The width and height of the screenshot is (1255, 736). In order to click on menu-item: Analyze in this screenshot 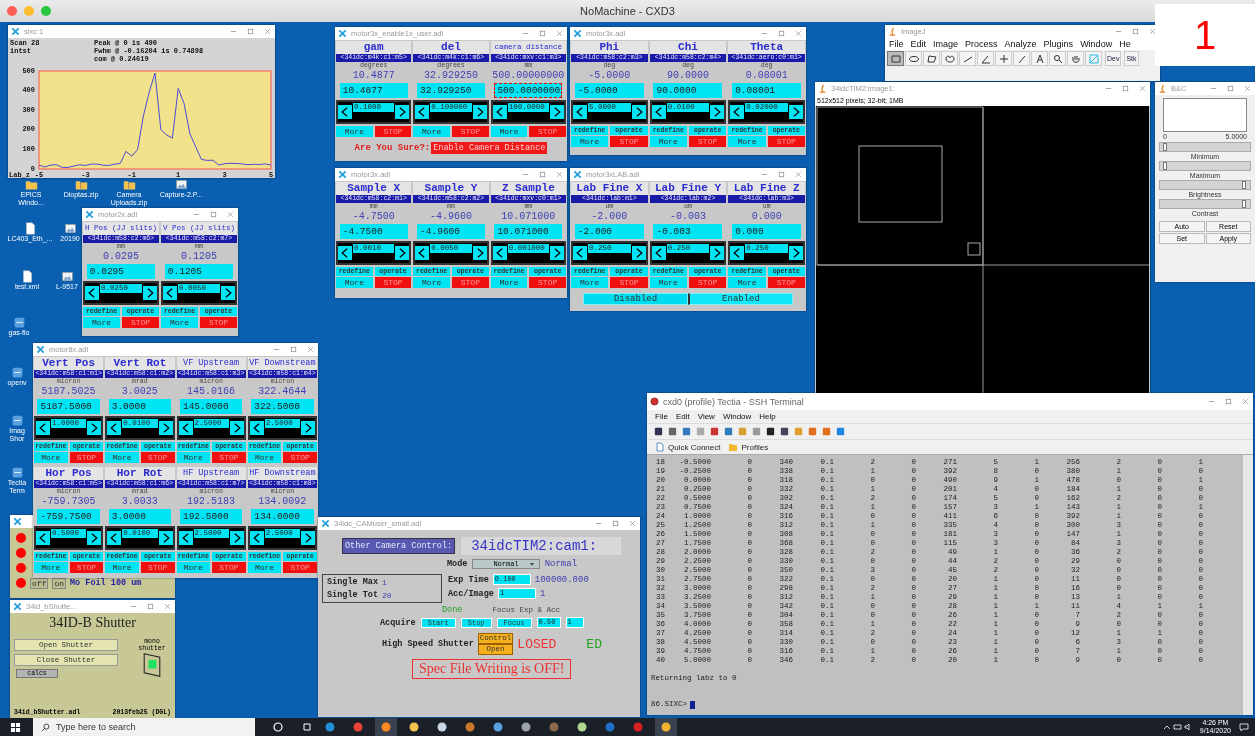, I will do `click(1020, 44)`.